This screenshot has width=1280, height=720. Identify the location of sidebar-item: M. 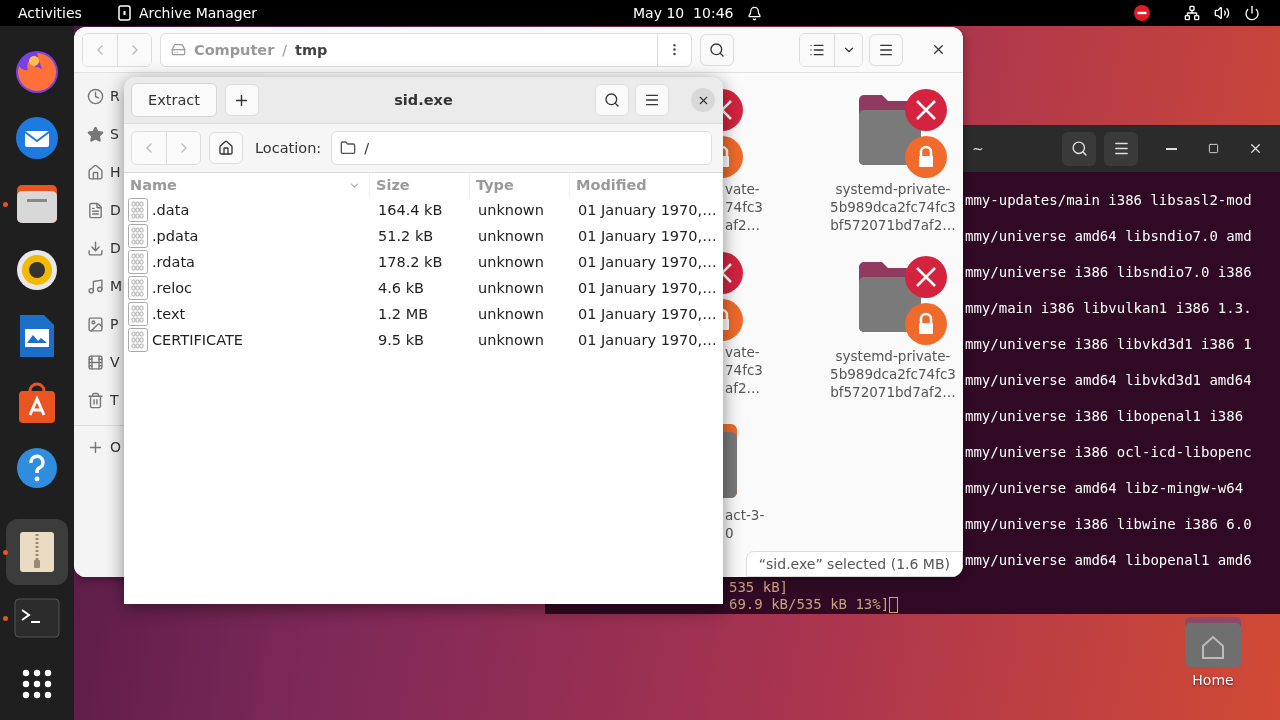
(116, 286).